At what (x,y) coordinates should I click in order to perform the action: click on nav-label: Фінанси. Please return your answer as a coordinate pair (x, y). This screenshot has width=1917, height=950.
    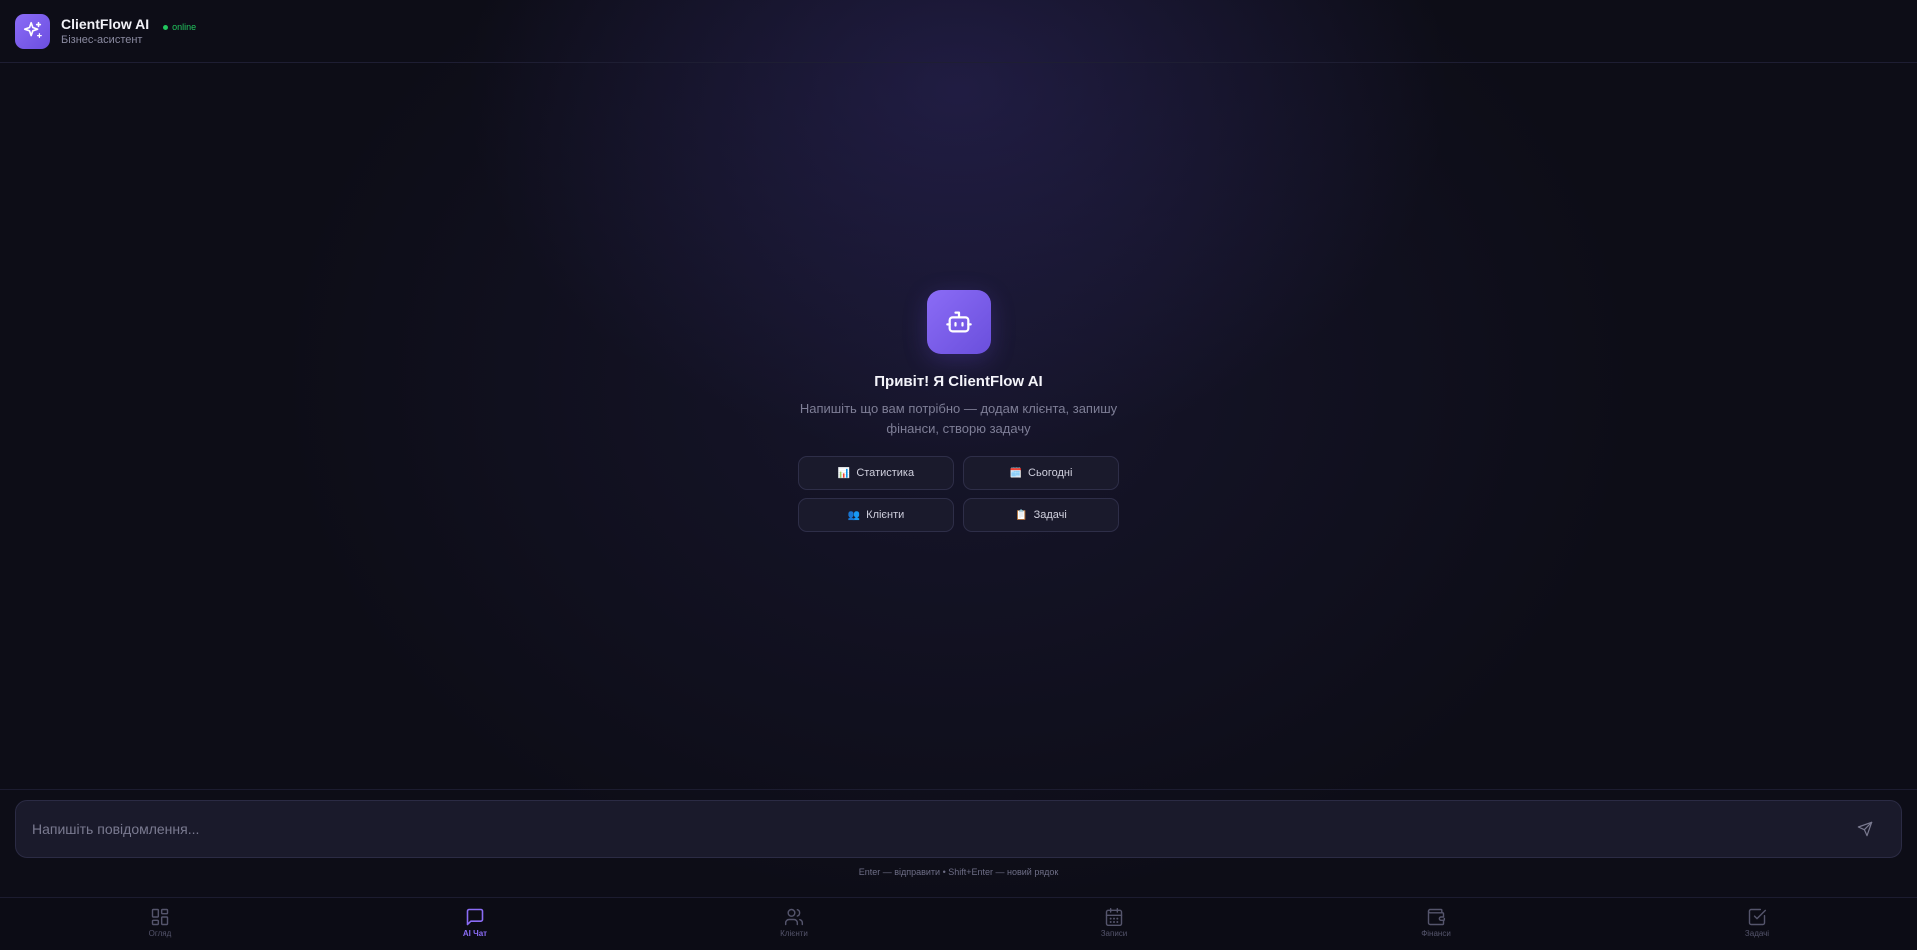
    Looking at the image, I should click on (1436, 933).